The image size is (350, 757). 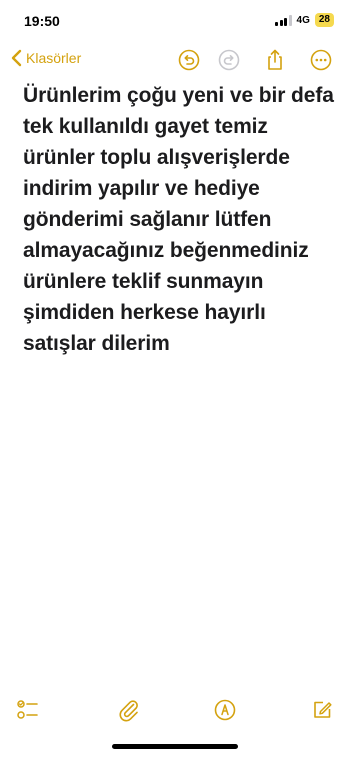 What do you see at coordinates (229, 60) in the screenshot?
I see `redo-icon` at bounding box center [229, 60].